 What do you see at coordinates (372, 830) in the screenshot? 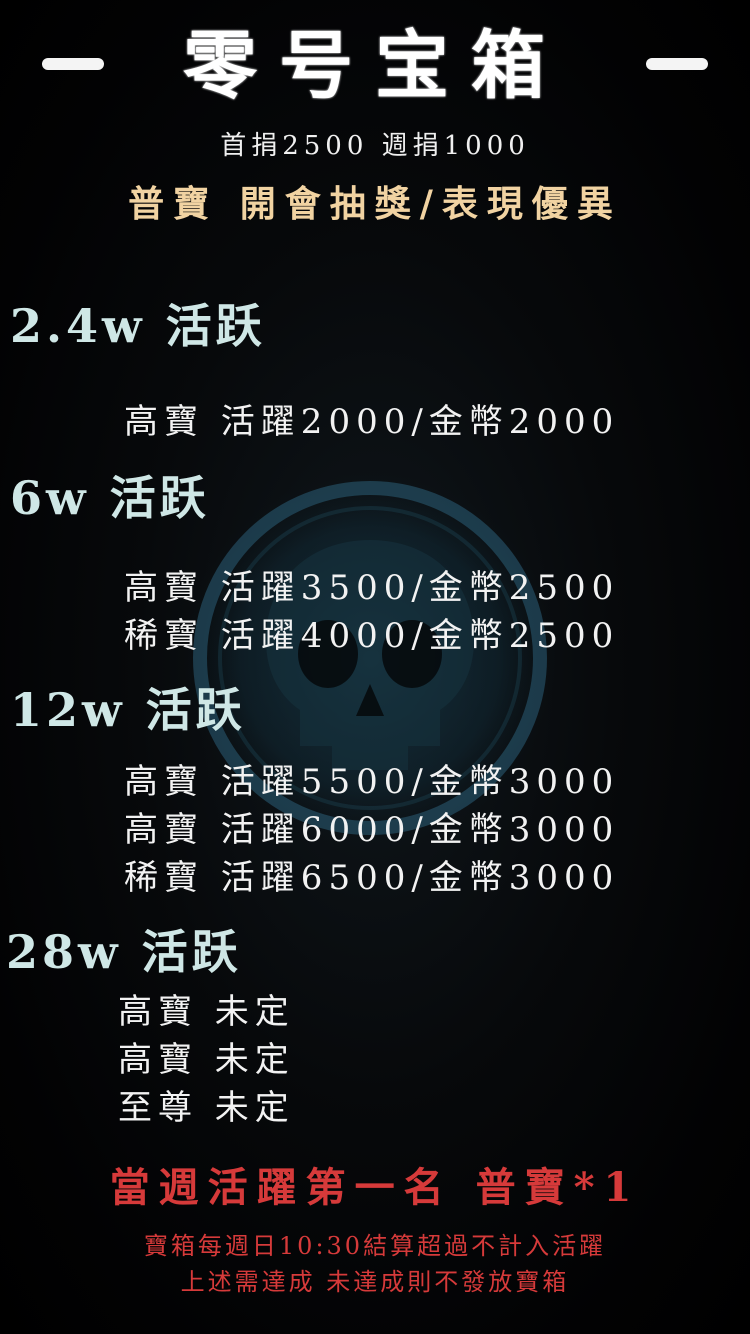
I see `tier-3-reward-2: 高寶 活躍6000/金幣3000` at bounding box center [372, 830].